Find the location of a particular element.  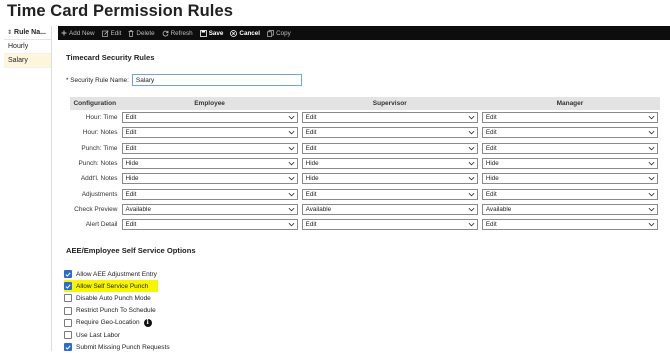

employee-permission-select: Available is located at coordinates (209, 209).